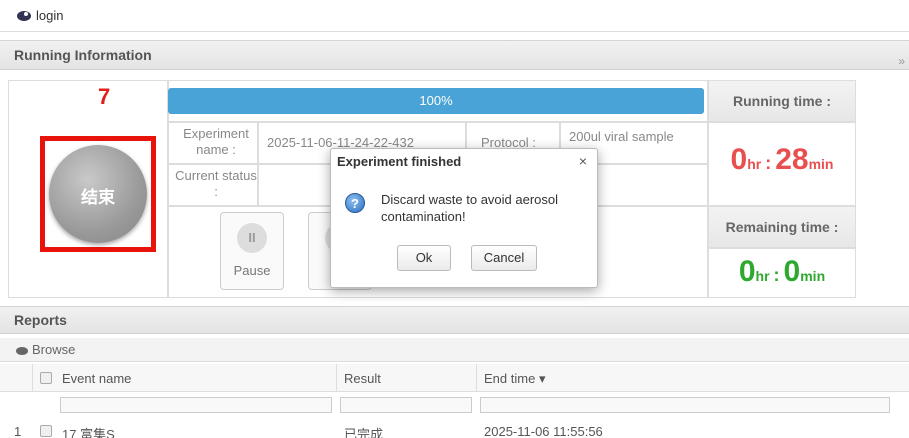 The width and height of the screenshot is (909, 438). I want to click on filter-row, so click(454, 406).